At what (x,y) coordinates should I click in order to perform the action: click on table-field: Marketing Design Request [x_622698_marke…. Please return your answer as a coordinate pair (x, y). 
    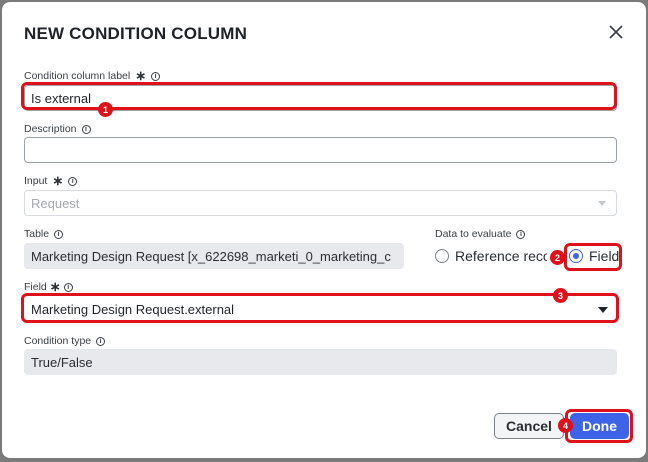
    Looking at the image, I should click on (214, 256).